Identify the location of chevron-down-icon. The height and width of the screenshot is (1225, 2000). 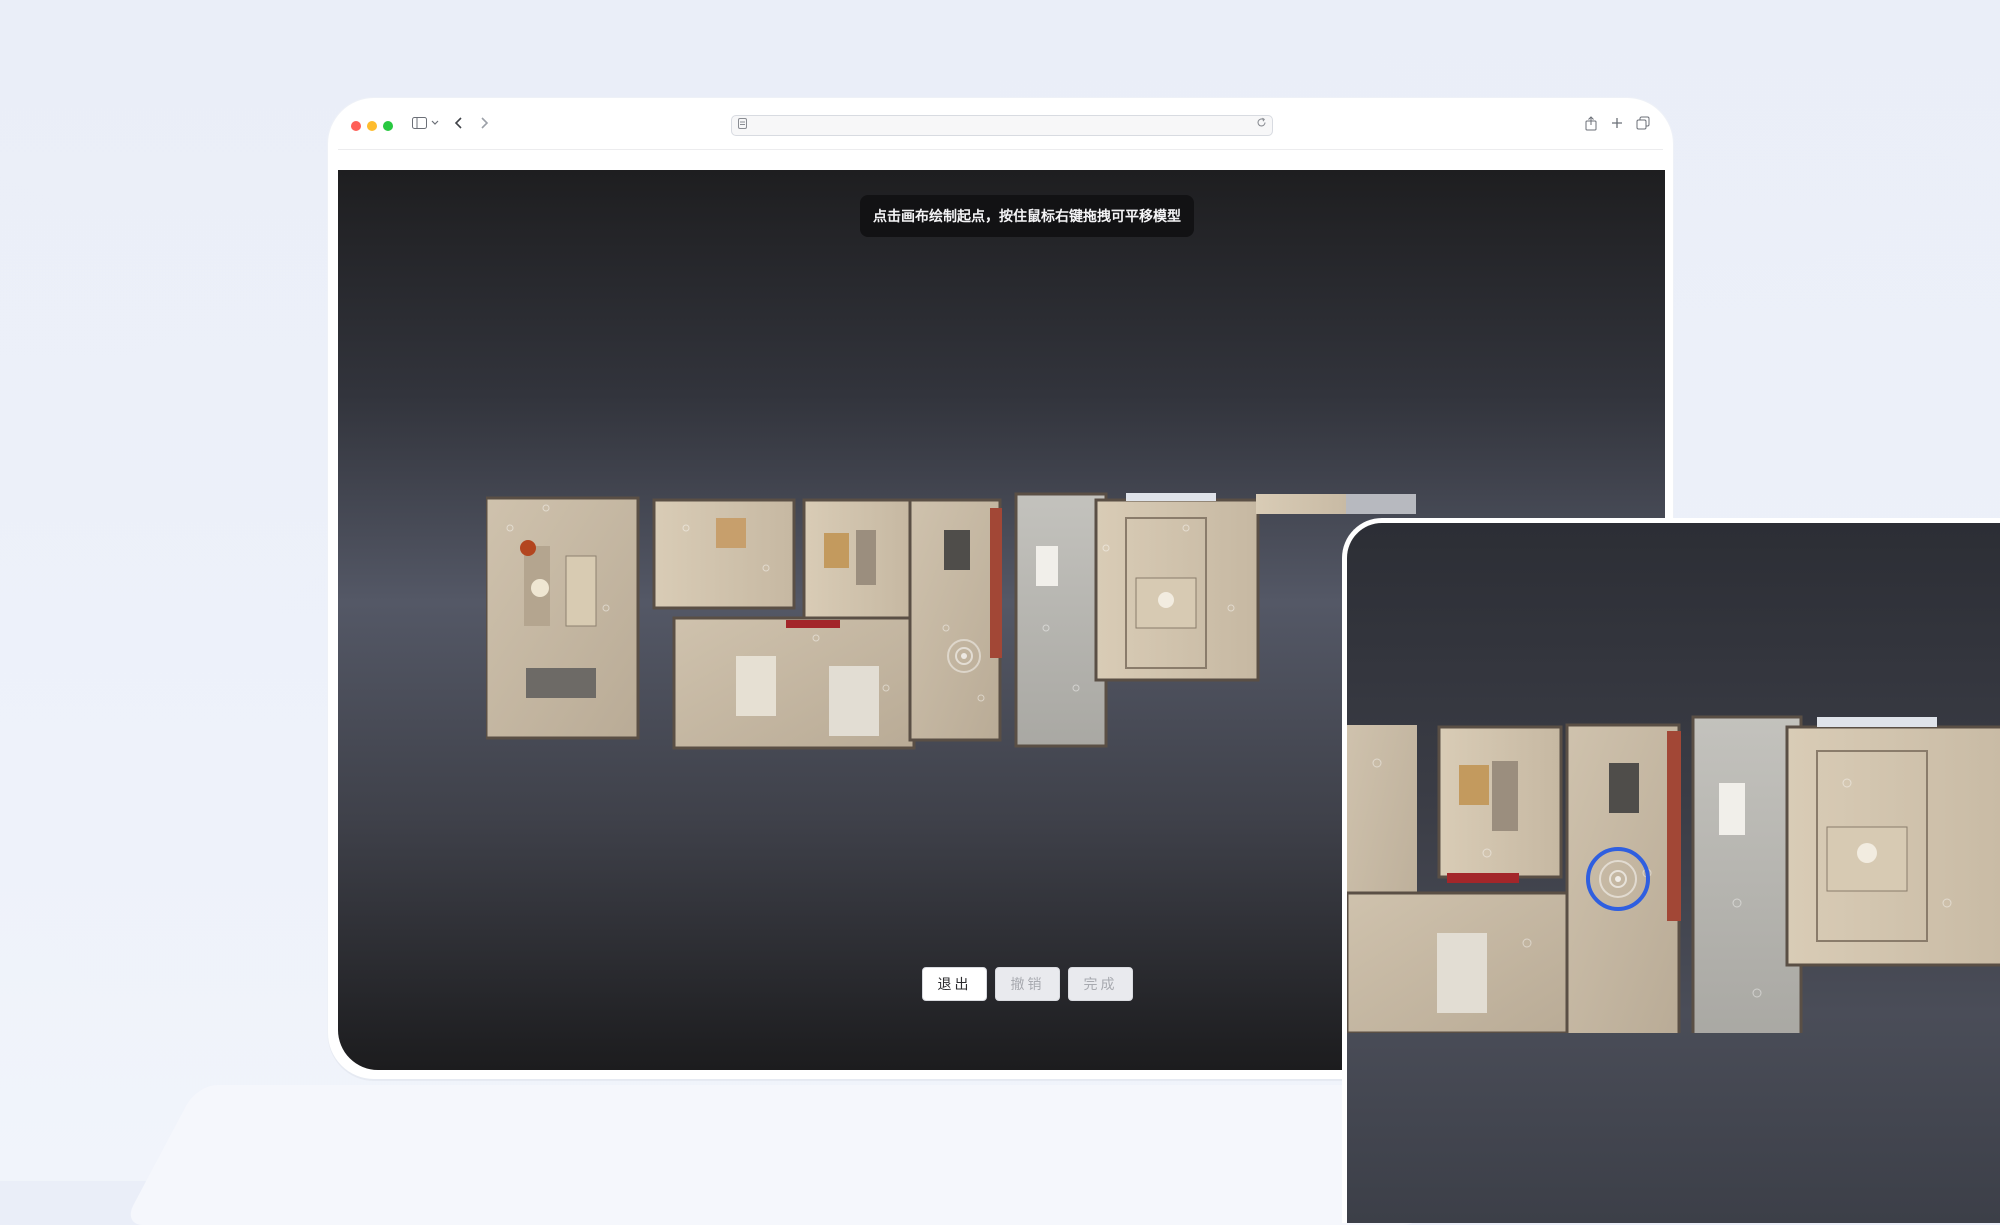
(435, 123).